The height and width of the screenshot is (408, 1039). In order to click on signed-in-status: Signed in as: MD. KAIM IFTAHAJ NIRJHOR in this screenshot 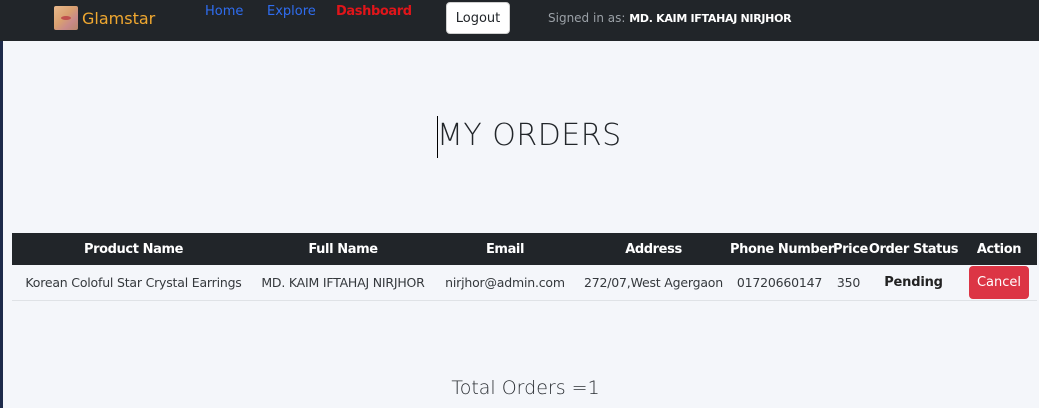, I will do `click(670, 18)`.